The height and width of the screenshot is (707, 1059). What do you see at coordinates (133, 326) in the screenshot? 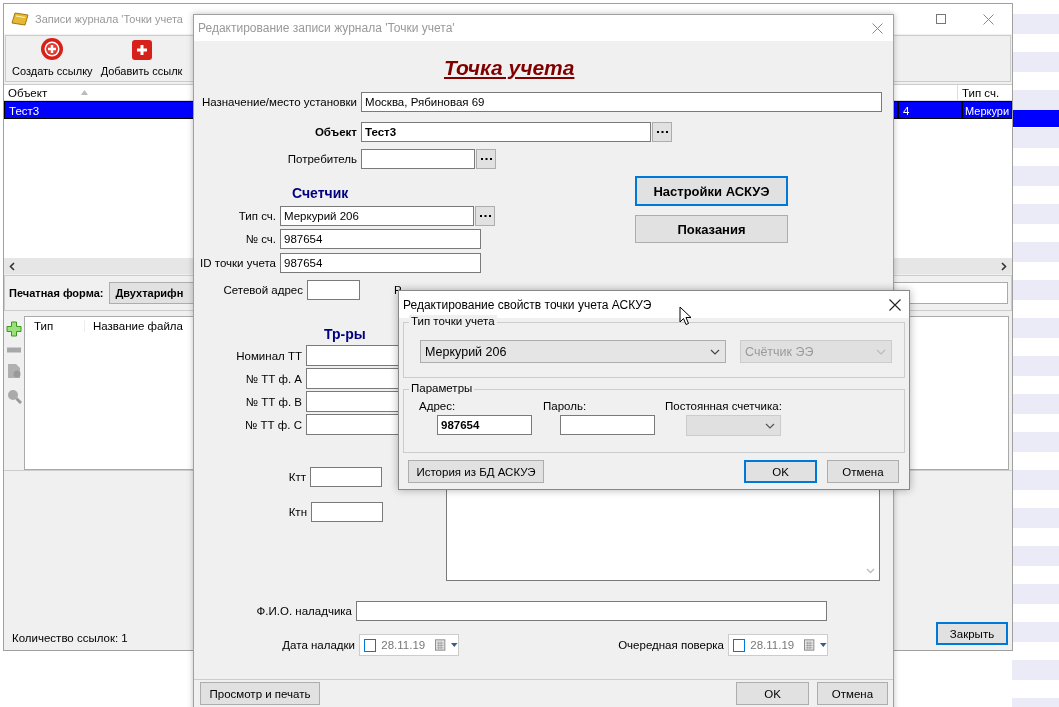
I see `column-header: Название файла` at bounding box center [133, 326].